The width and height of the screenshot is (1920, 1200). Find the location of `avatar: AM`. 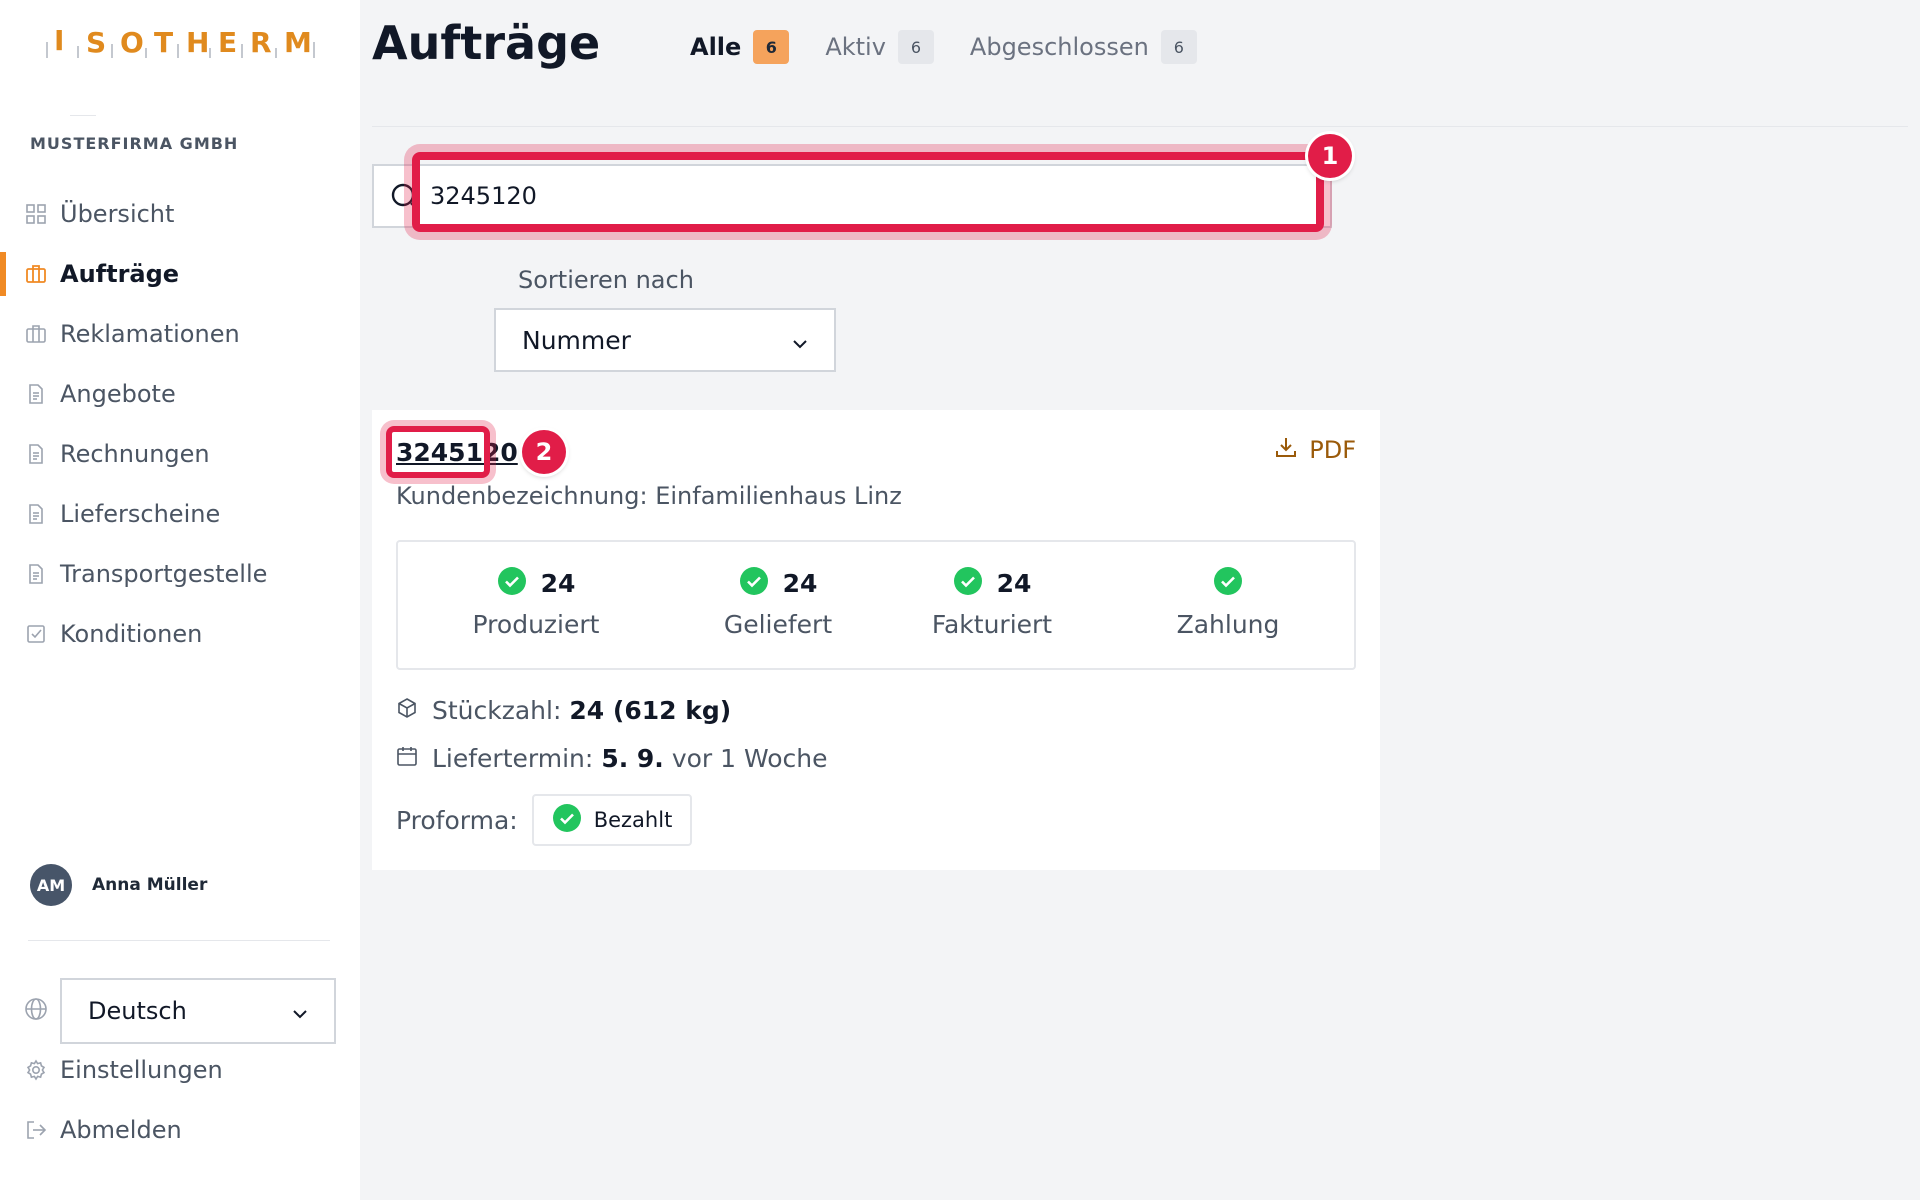

avatar: AM is located at coordinates (51, 885).